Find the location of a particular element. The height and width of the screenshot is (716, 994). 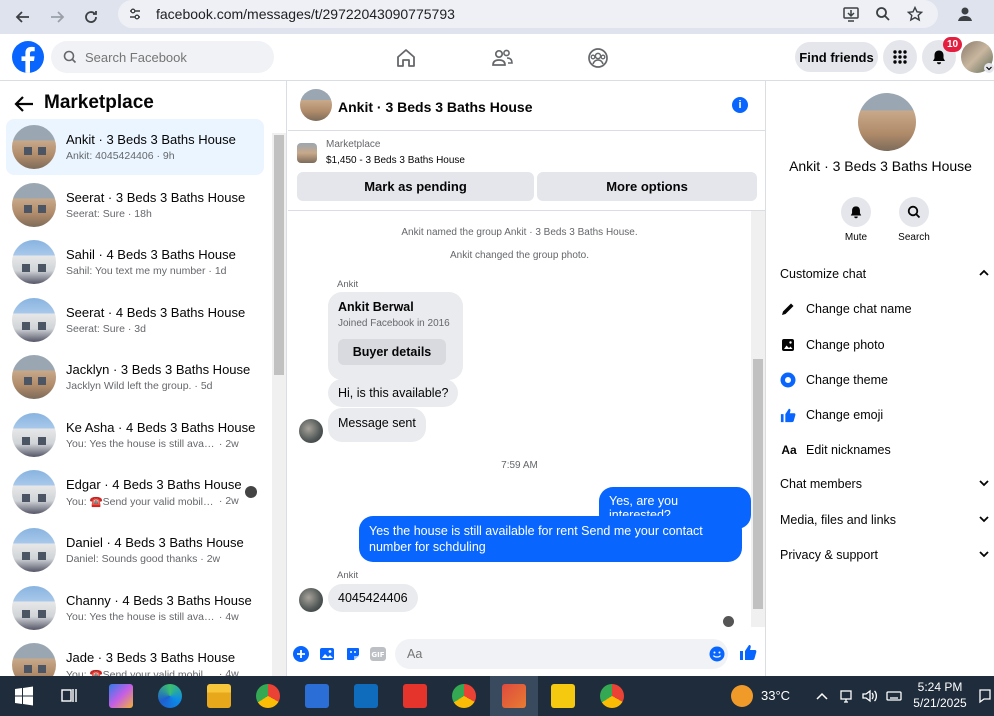

customize-chat-section: Customize chat is located at coordinates (887, 274).